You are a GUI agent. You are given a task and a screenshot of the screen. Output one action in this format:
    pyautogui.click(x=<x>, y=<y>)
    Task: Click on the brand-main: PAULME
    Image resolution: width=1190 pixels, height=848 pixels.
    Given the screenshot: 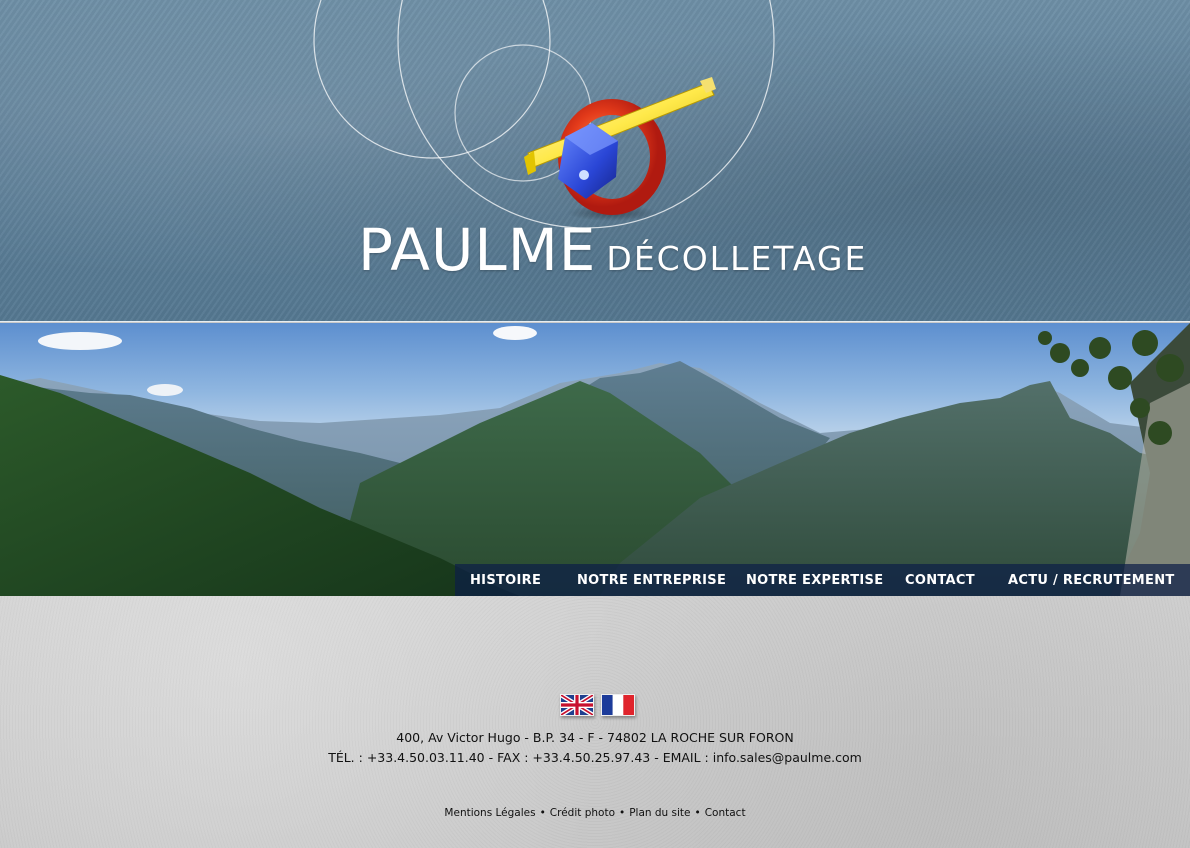 What is the action you would take?
    pyautogui.click(x=477, y=250)
    